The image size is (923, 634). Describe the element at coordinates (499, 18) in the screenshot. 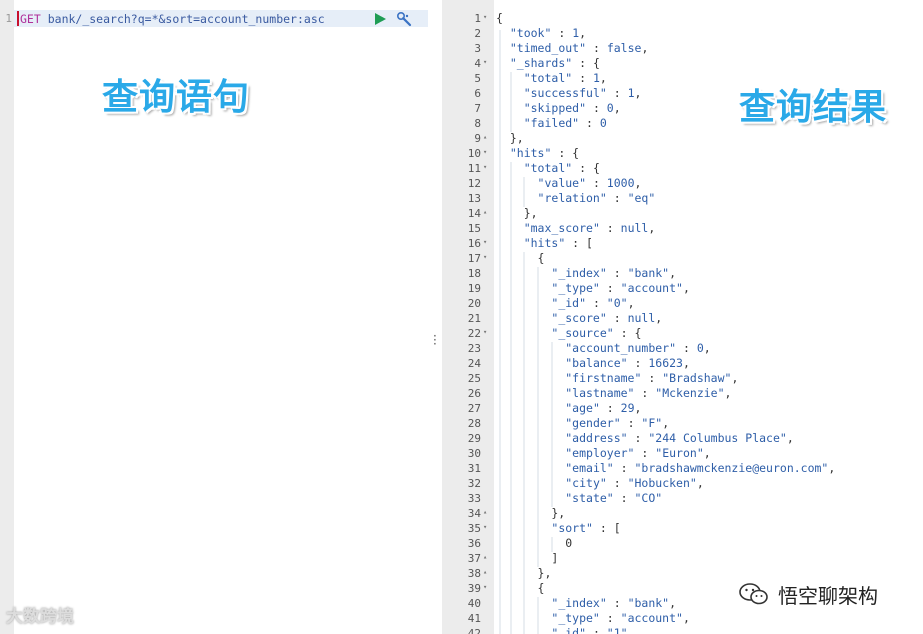

I see `code-text: {` at that location.